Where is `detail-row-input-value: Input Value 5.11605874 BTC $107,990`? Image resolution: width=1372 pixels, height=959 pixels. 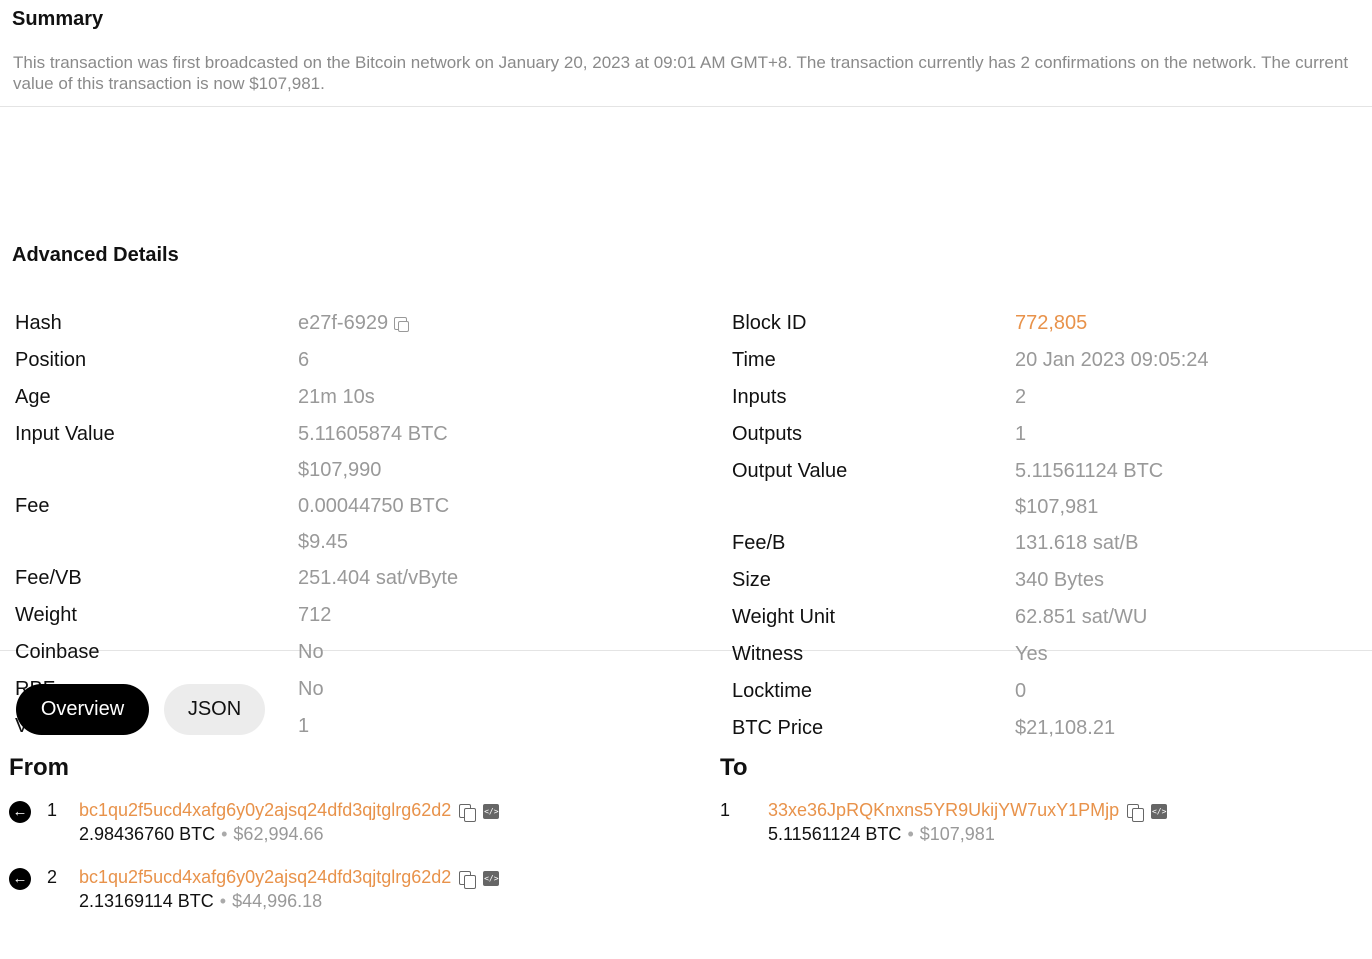 detail-row-input-value: Input Value 5.11605874 BTC $107,990 is located at coordinates (236, 452).